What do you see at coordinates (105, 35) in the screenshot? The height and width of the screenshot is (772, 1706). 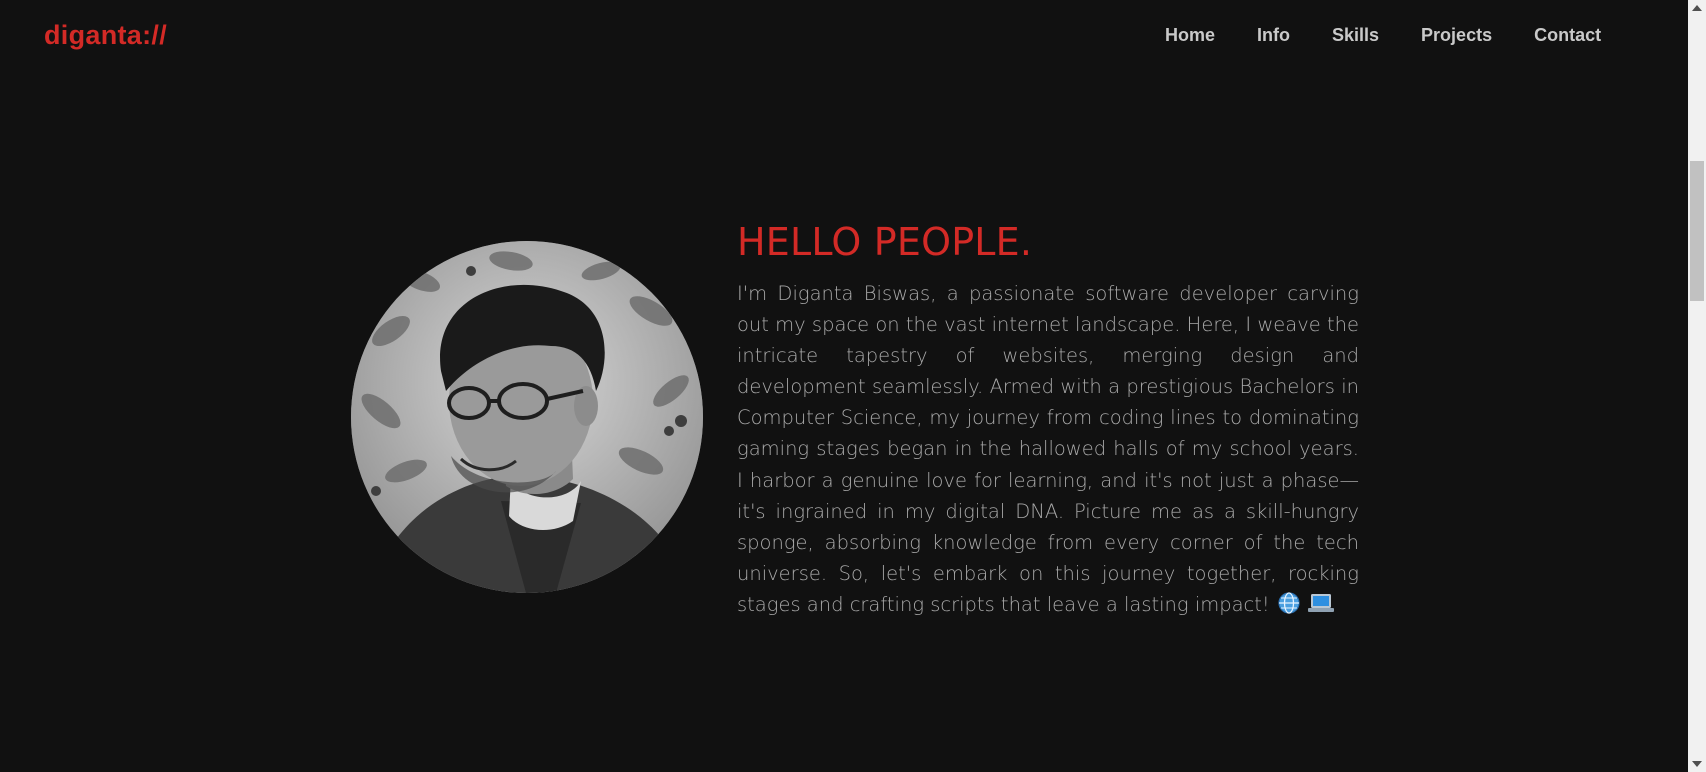 I see `site-logo: diganta://` at bounding box center [105, 35].